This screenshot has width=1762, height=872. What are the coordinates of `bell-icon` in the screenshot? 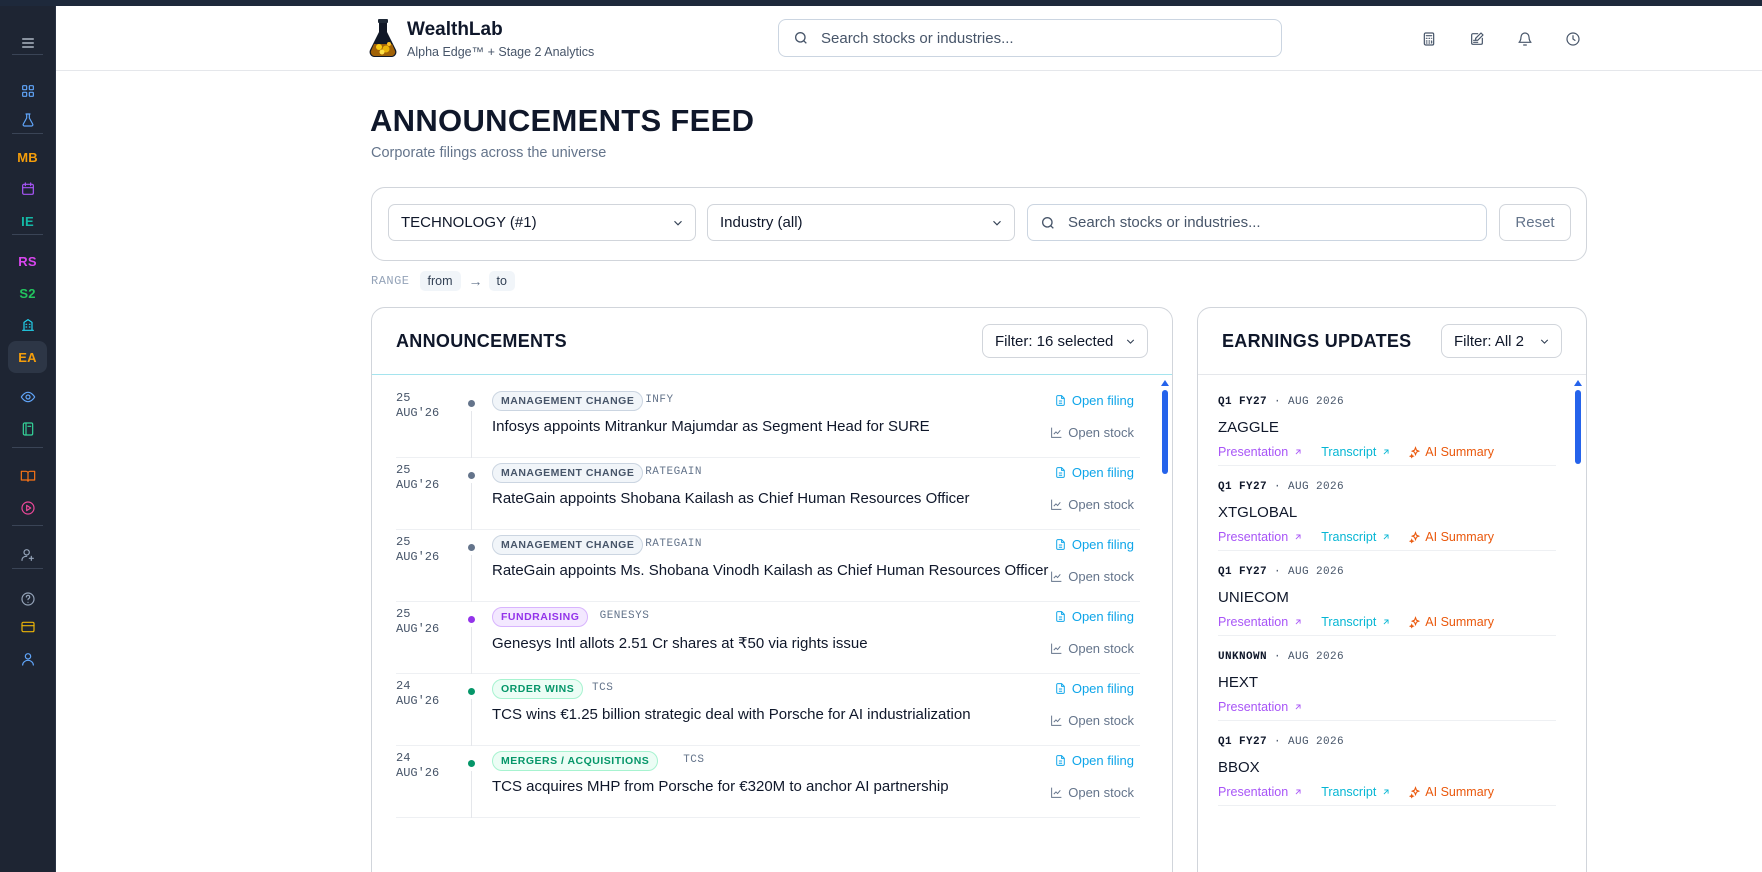 It's located at (1525, 39).